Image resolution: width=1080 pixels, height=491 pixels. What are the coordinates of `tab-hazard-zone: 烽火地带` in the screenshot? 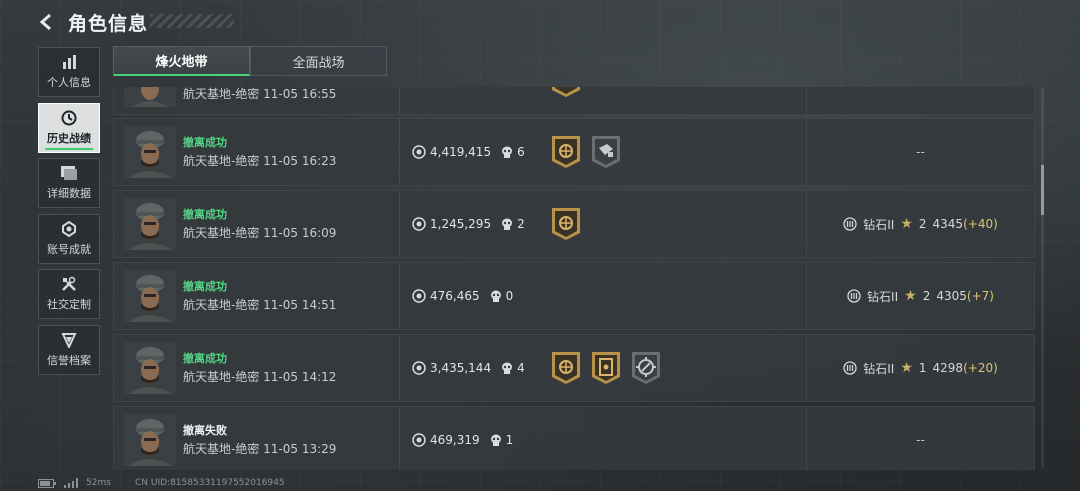 It's located at (181, 61).